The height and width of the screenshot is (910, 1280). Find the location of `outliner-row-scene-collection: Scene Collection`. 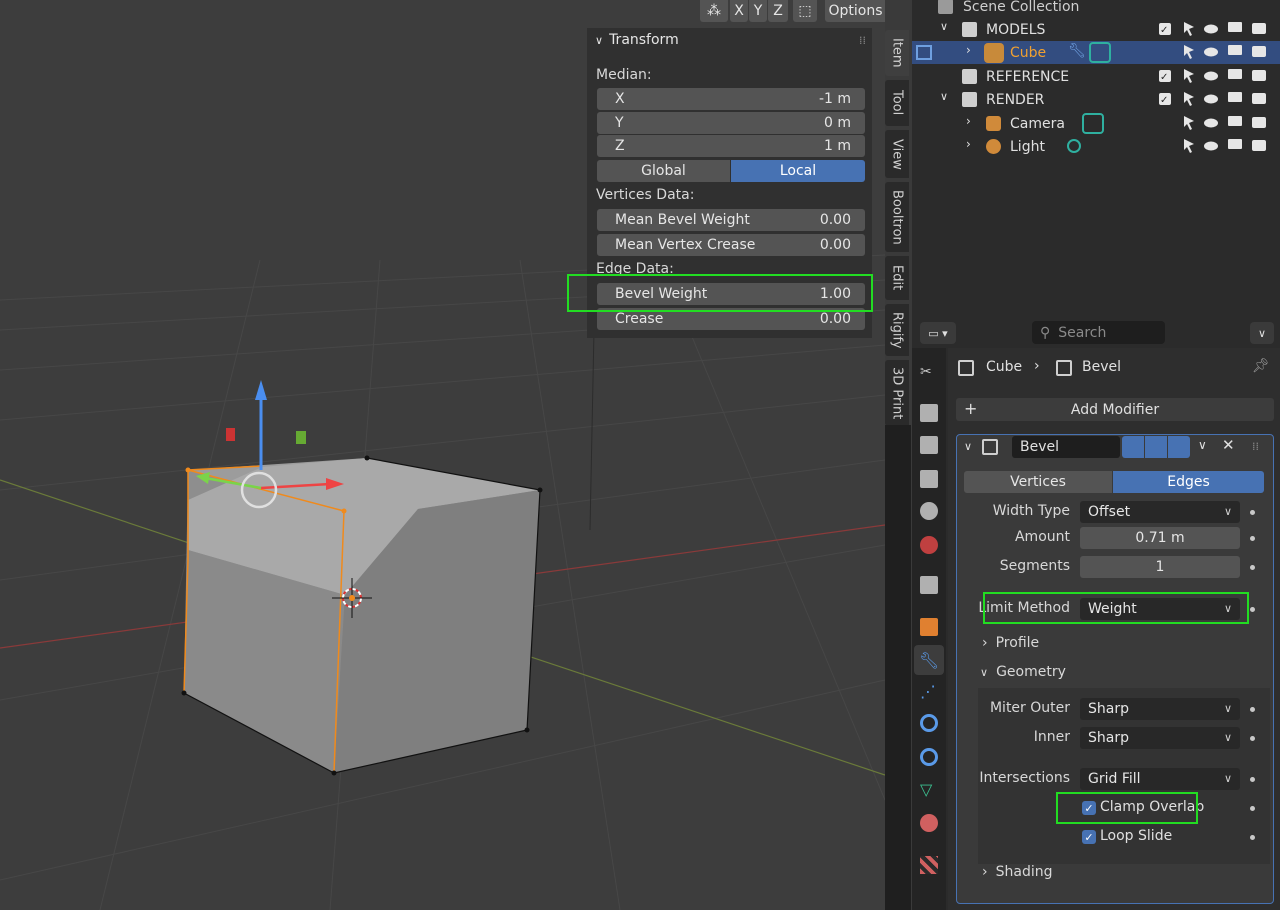

outliner-row-scene-collection: Scene Collection is located at coordinates (1096, 9).